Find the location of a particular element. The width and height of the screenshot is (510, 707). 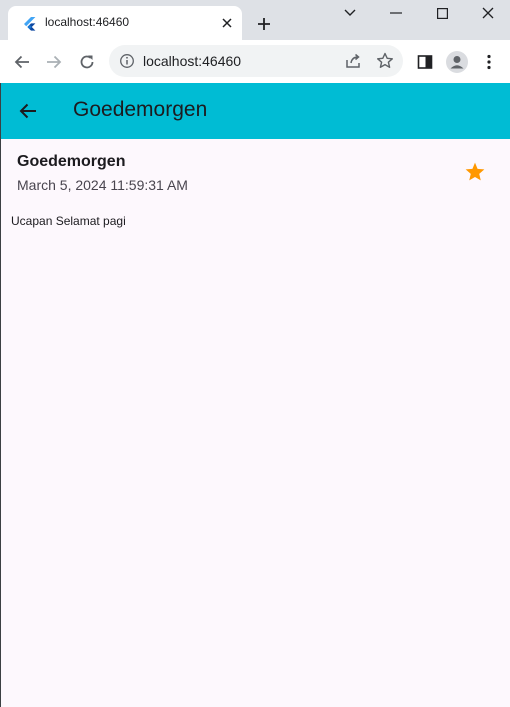

profile-button is located at coordinates (457, 62).